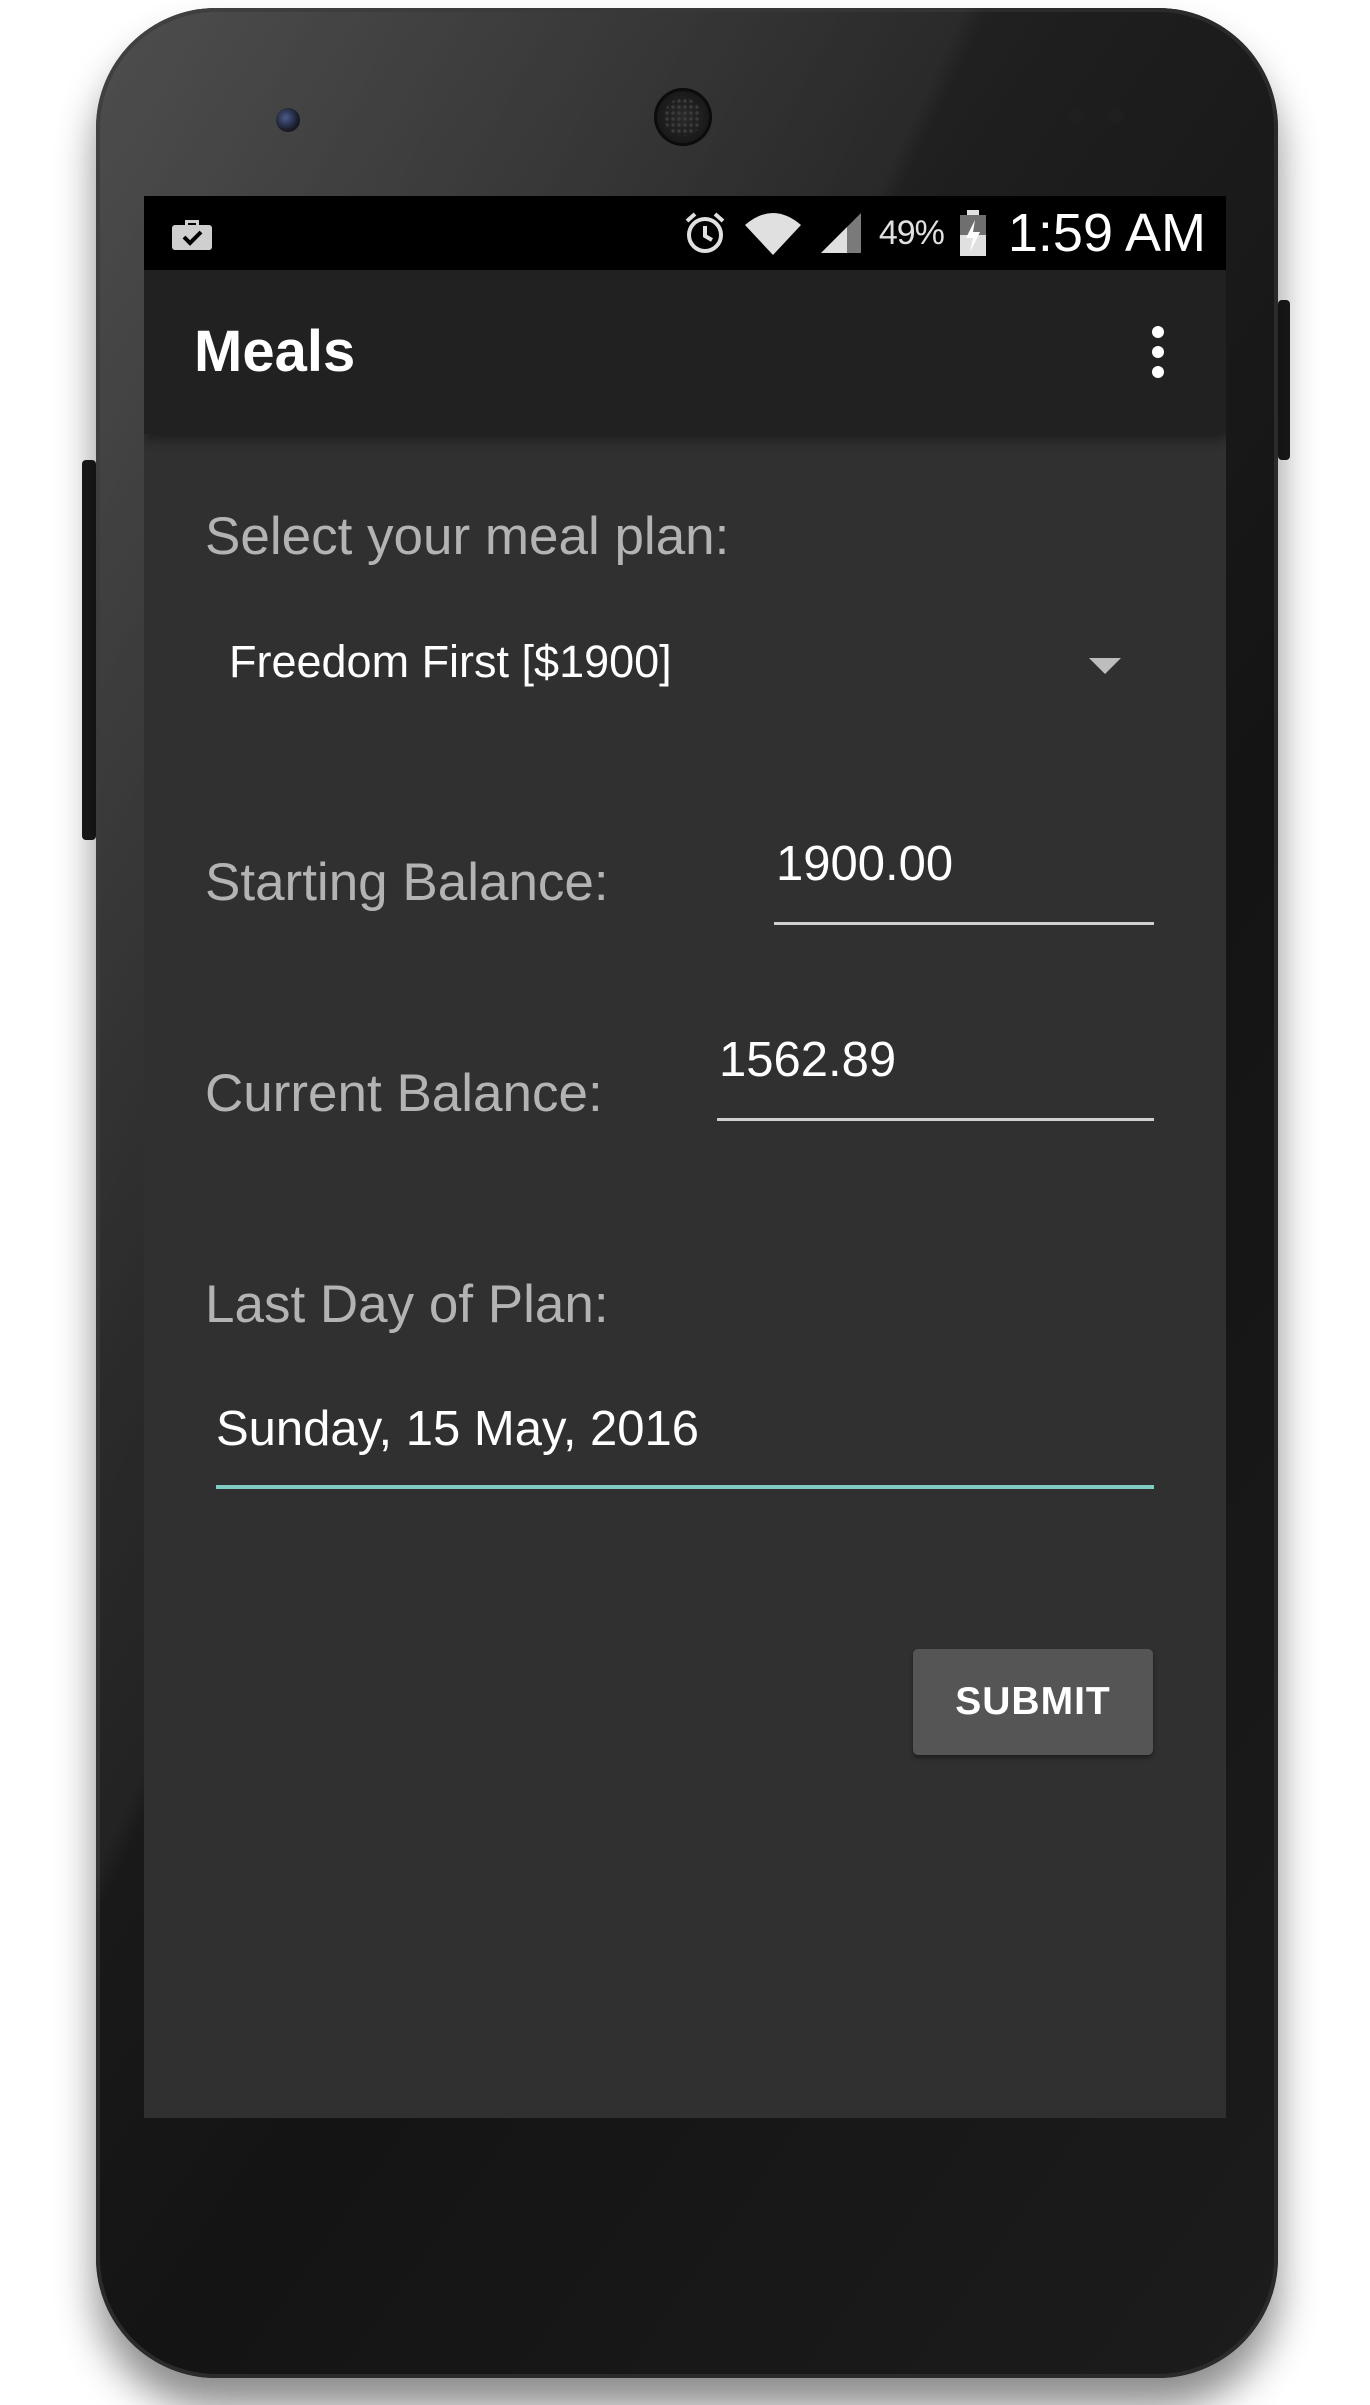 The width and height of the screenshot is (1370, 2405). What do you see at coordinates (1033, 1702) in the screenshot?
I see `submit-button: SUBMIT` at bounding box center [1033, 1702].